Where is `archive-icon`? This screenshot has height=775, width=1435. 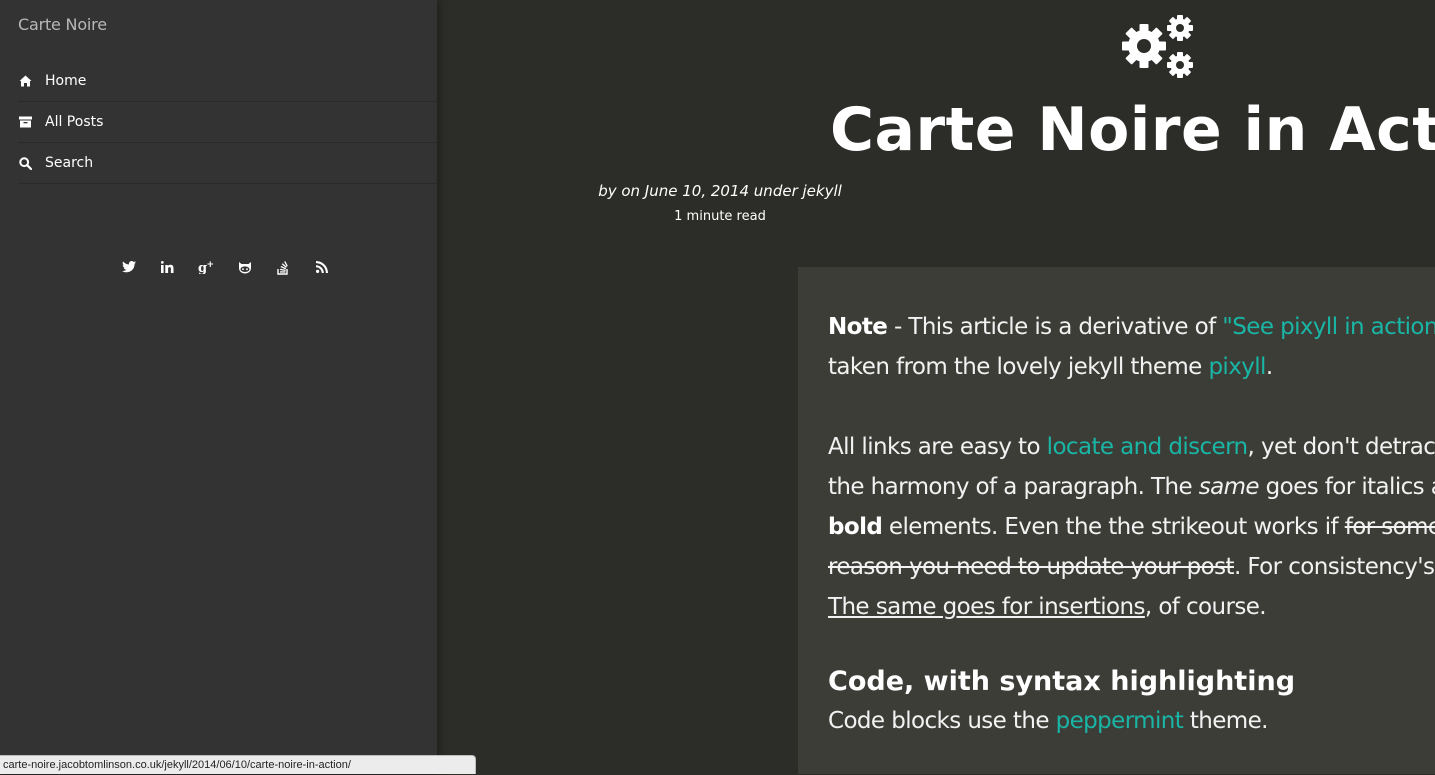
archive-icon is located at coordinates (25, 122).